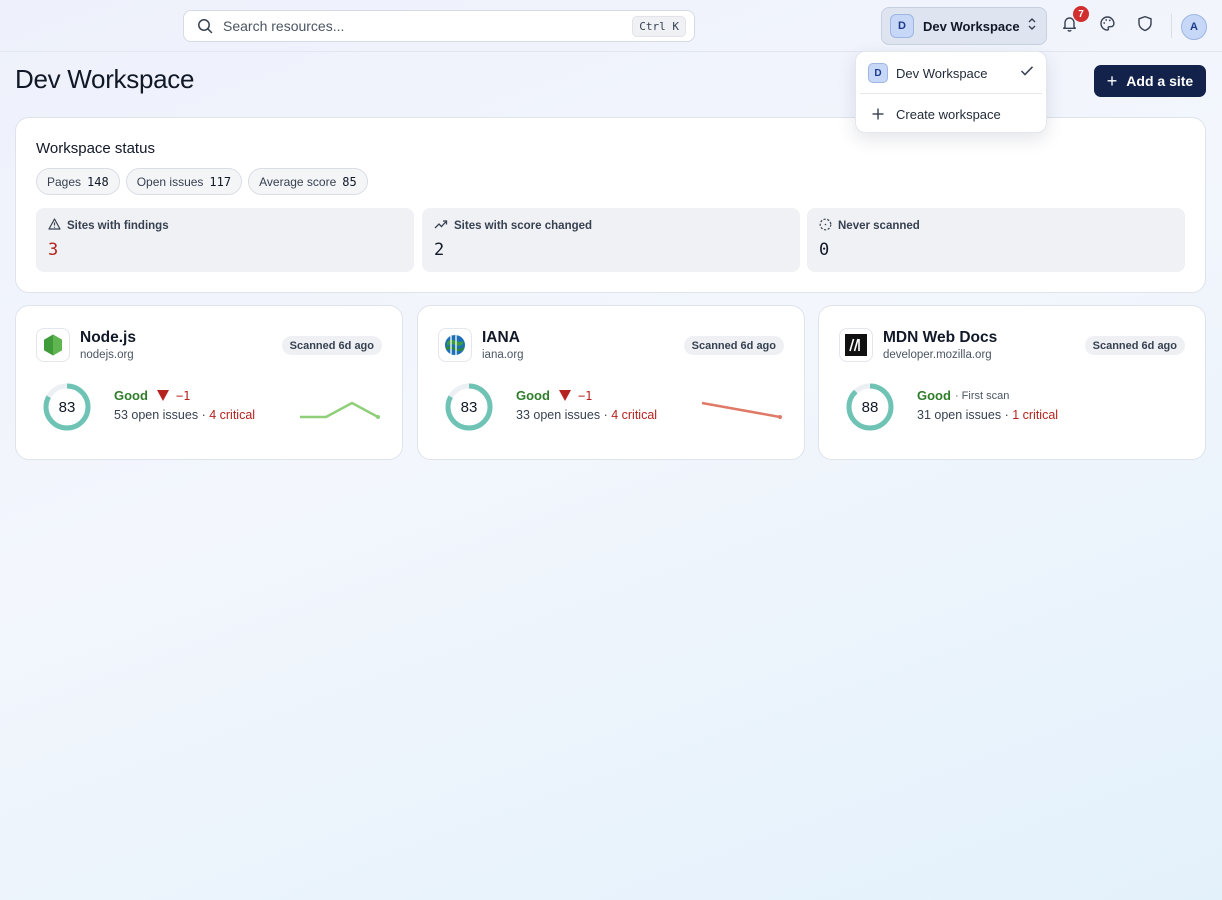 The width and height of the screenshot is (1222, 900). What do you see at coordinates (98, 181) in the screenshot?
I see `pill-value: 148` at bounding box center [98, 181].